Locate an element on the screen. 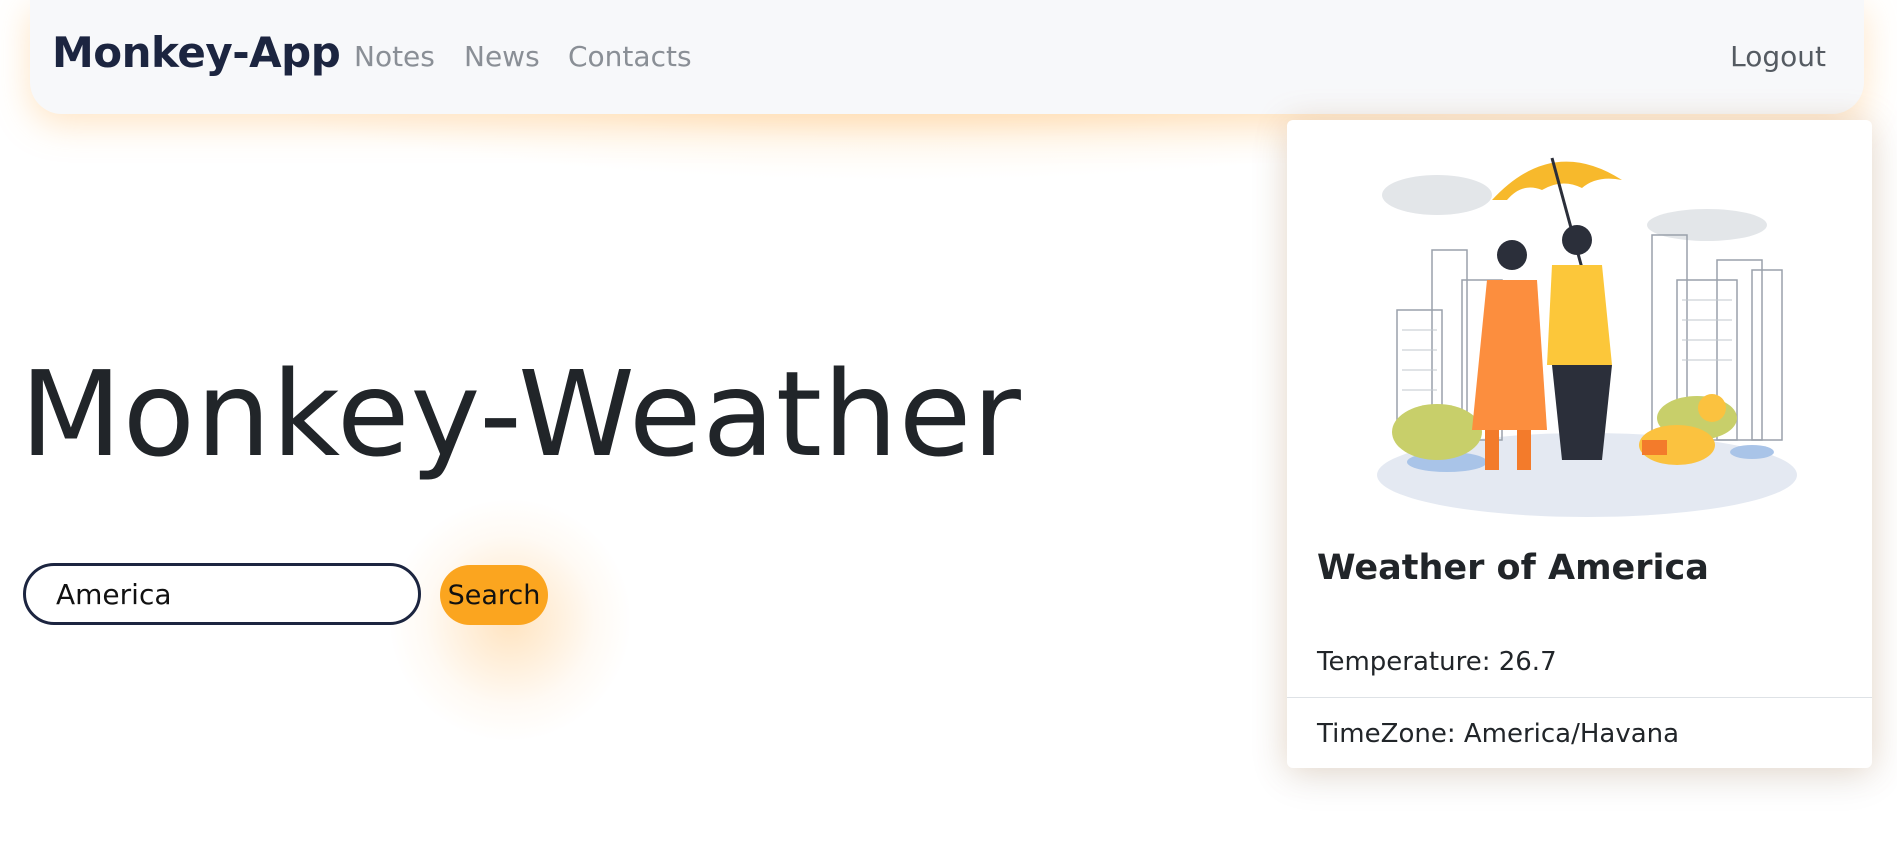 The width and height of the screenshot is (1897, 853). brand-link: Monkey-App is located at coordinates (196, 52).